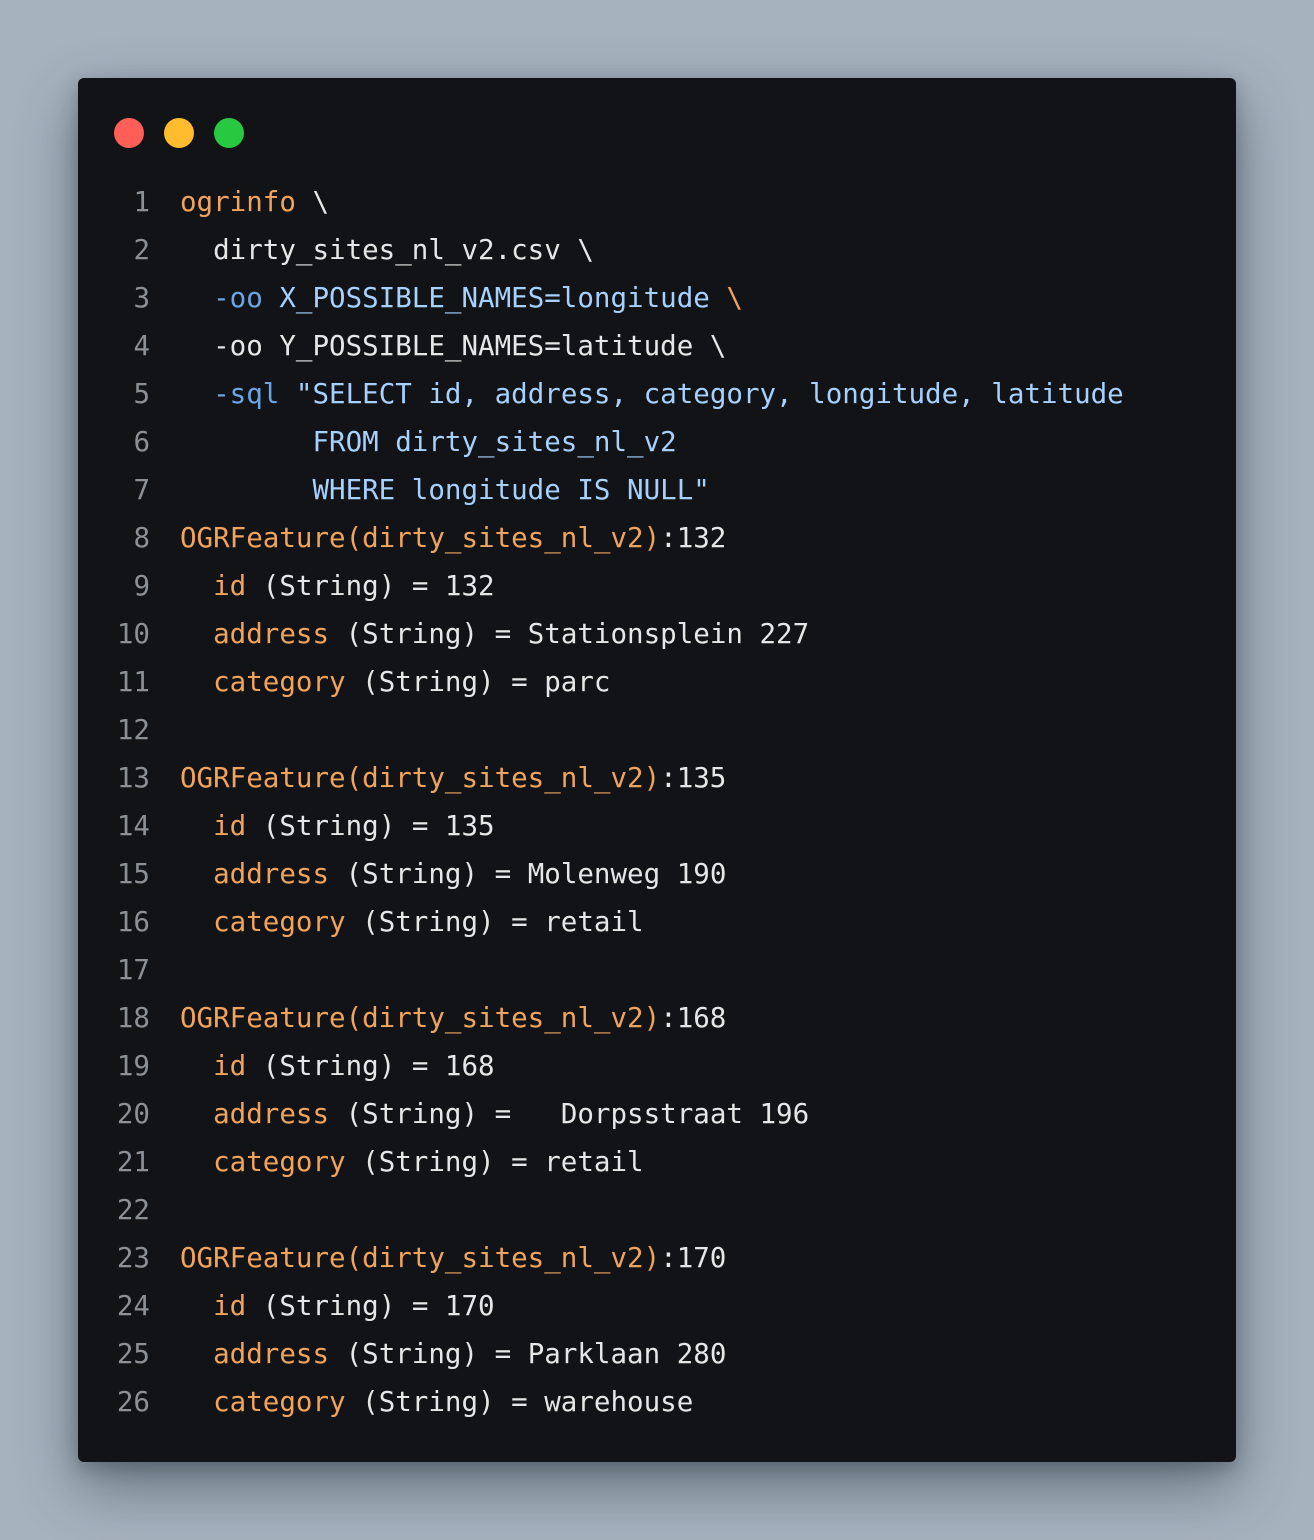 Image resolution: width=1314 pixels, height=1540 pixels. I want to click on code-token: address, so click(271, 1114).